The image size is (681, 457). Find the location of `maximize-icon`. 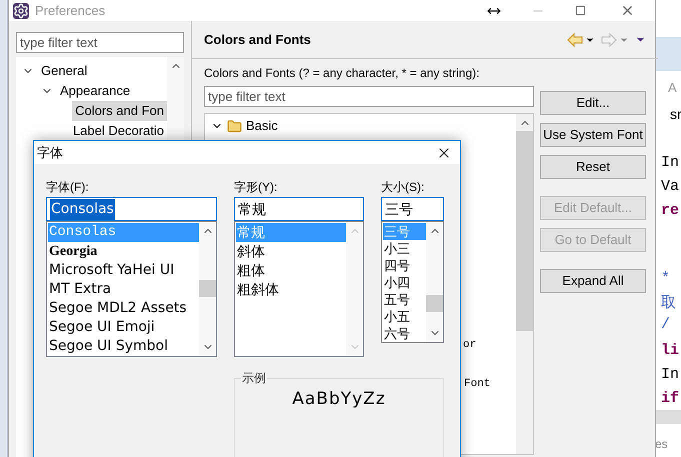

maximize-icon is located at coordinates (580, 10).